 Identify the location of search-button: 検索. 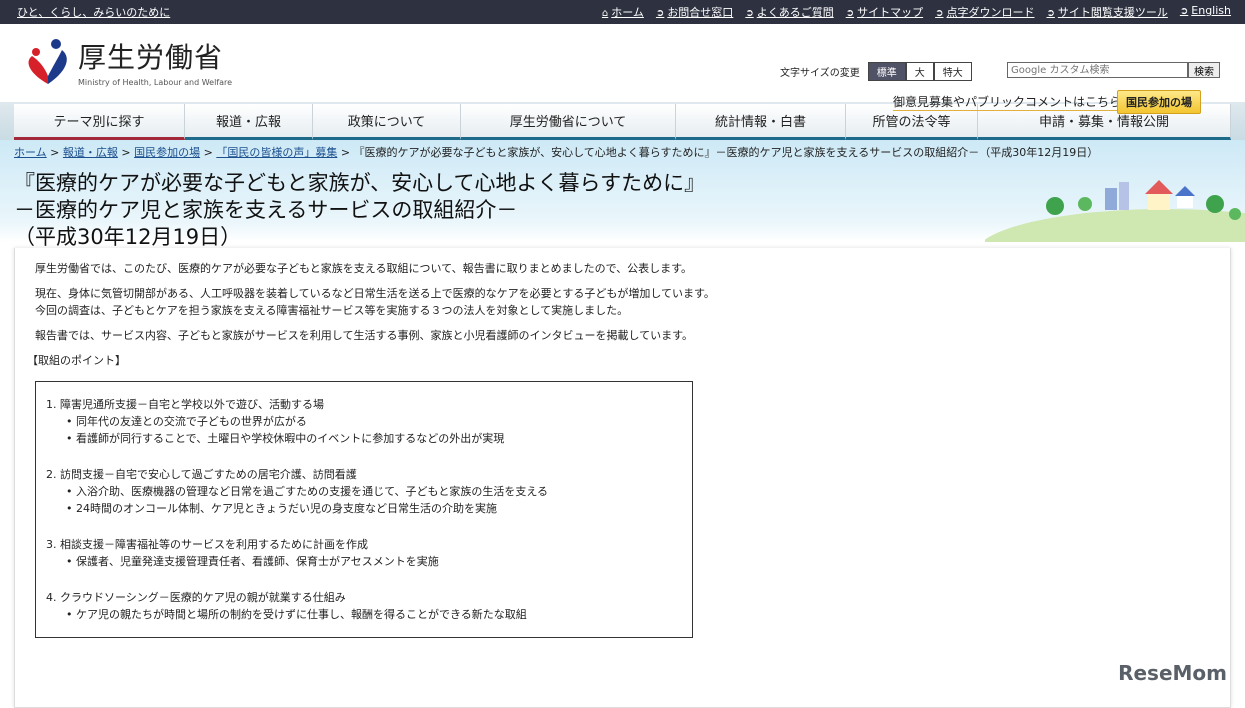
(1204, 70).